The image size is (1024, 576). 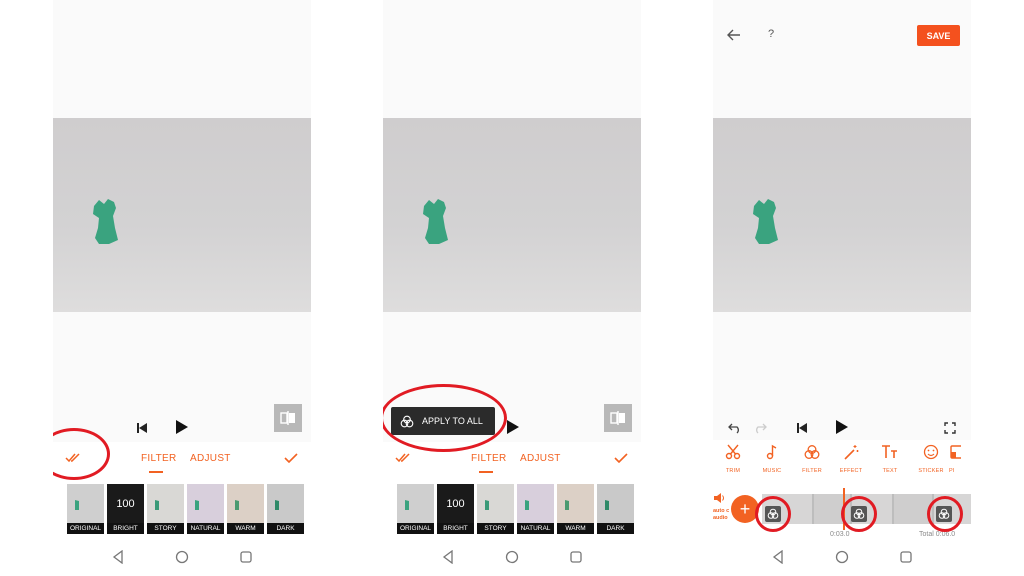 What do you see at coordinates (957, 452) in the screenshot?
I see `pip-icon` at bounding box center [957, 452].